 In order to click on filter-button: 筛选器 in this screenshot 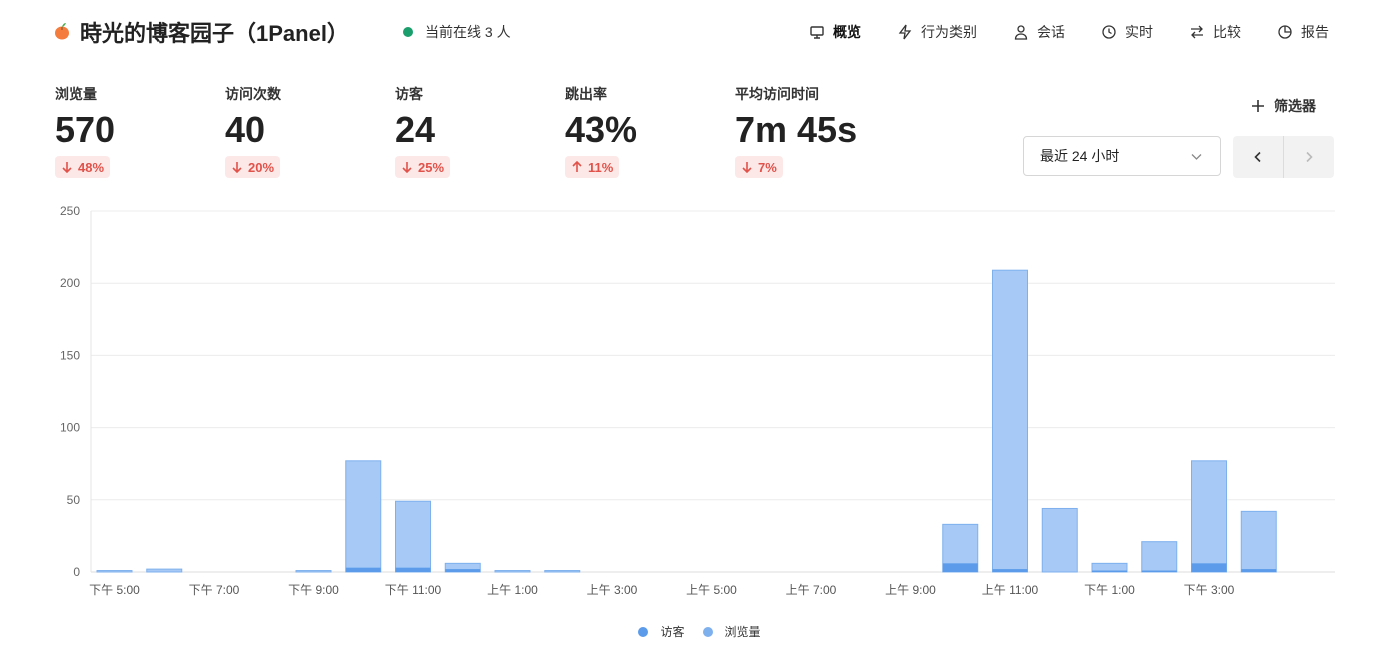, I will do `click(1283, 106)`.